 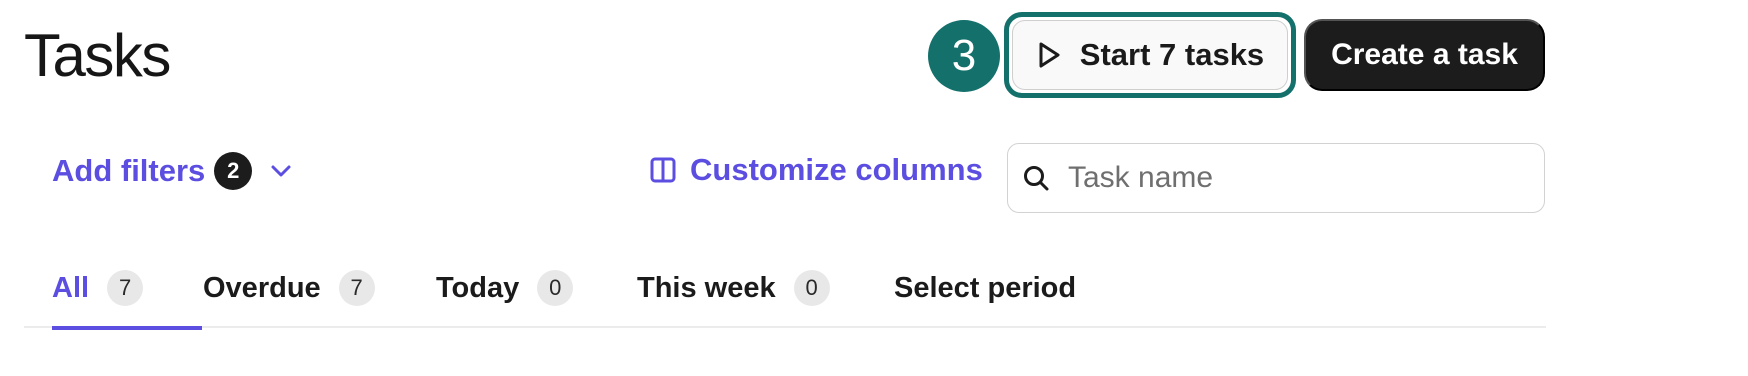 What do you see at coordinates (281, 171) in the screenshot?
I see `chevron-down-icon` at bounding box center [281, 171].